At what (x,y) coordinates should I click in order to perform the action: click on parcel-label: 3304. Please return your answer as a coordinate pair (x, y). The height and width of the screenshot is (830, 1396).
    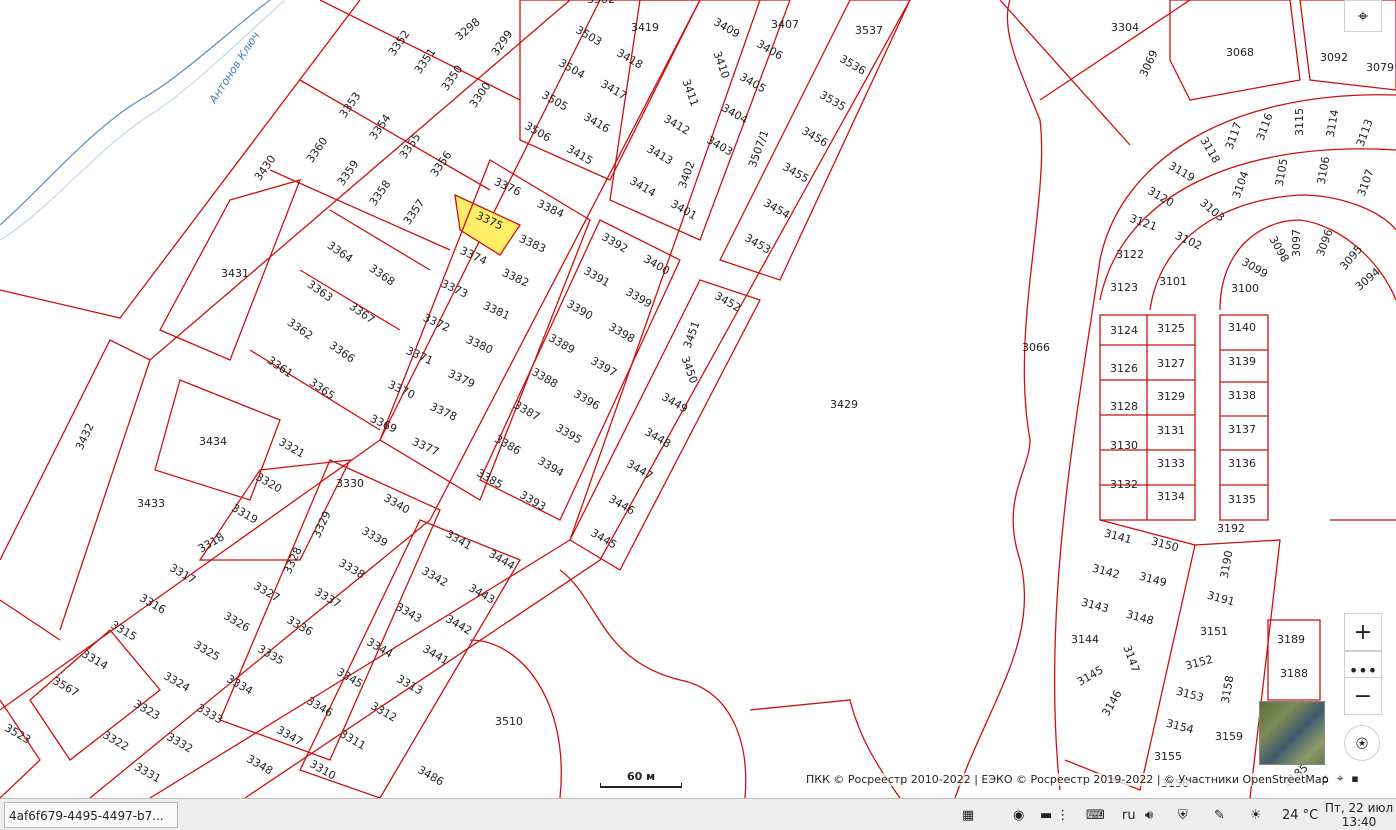
    Looking at the image, I should click on (1125, 27).